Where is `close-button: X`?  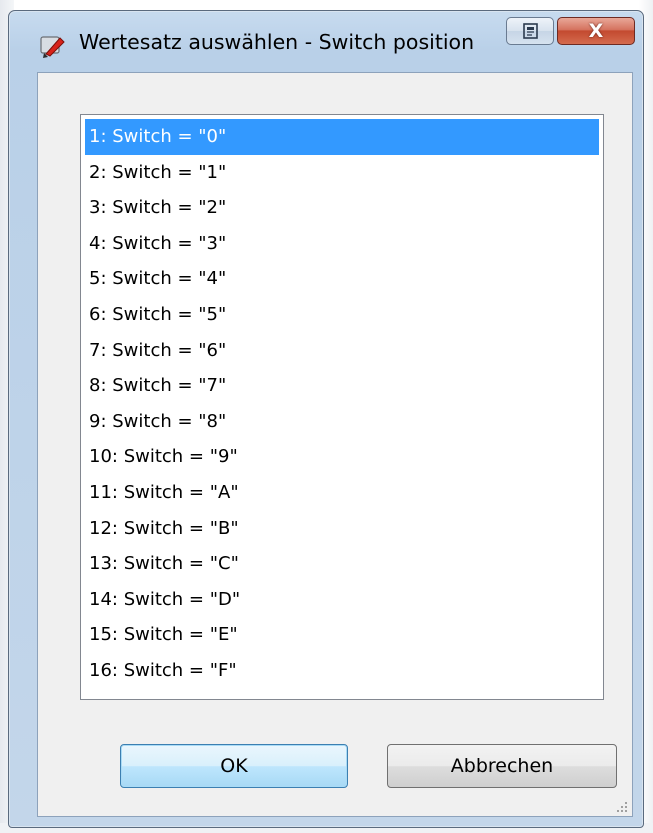 close-button: X is located at coordinates (596, 31).